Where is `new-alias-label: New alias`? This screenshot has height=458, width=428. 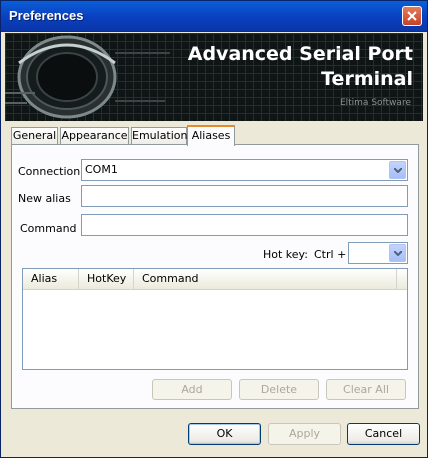
new-alias-label: New alias is located at coordinates (44, 198).